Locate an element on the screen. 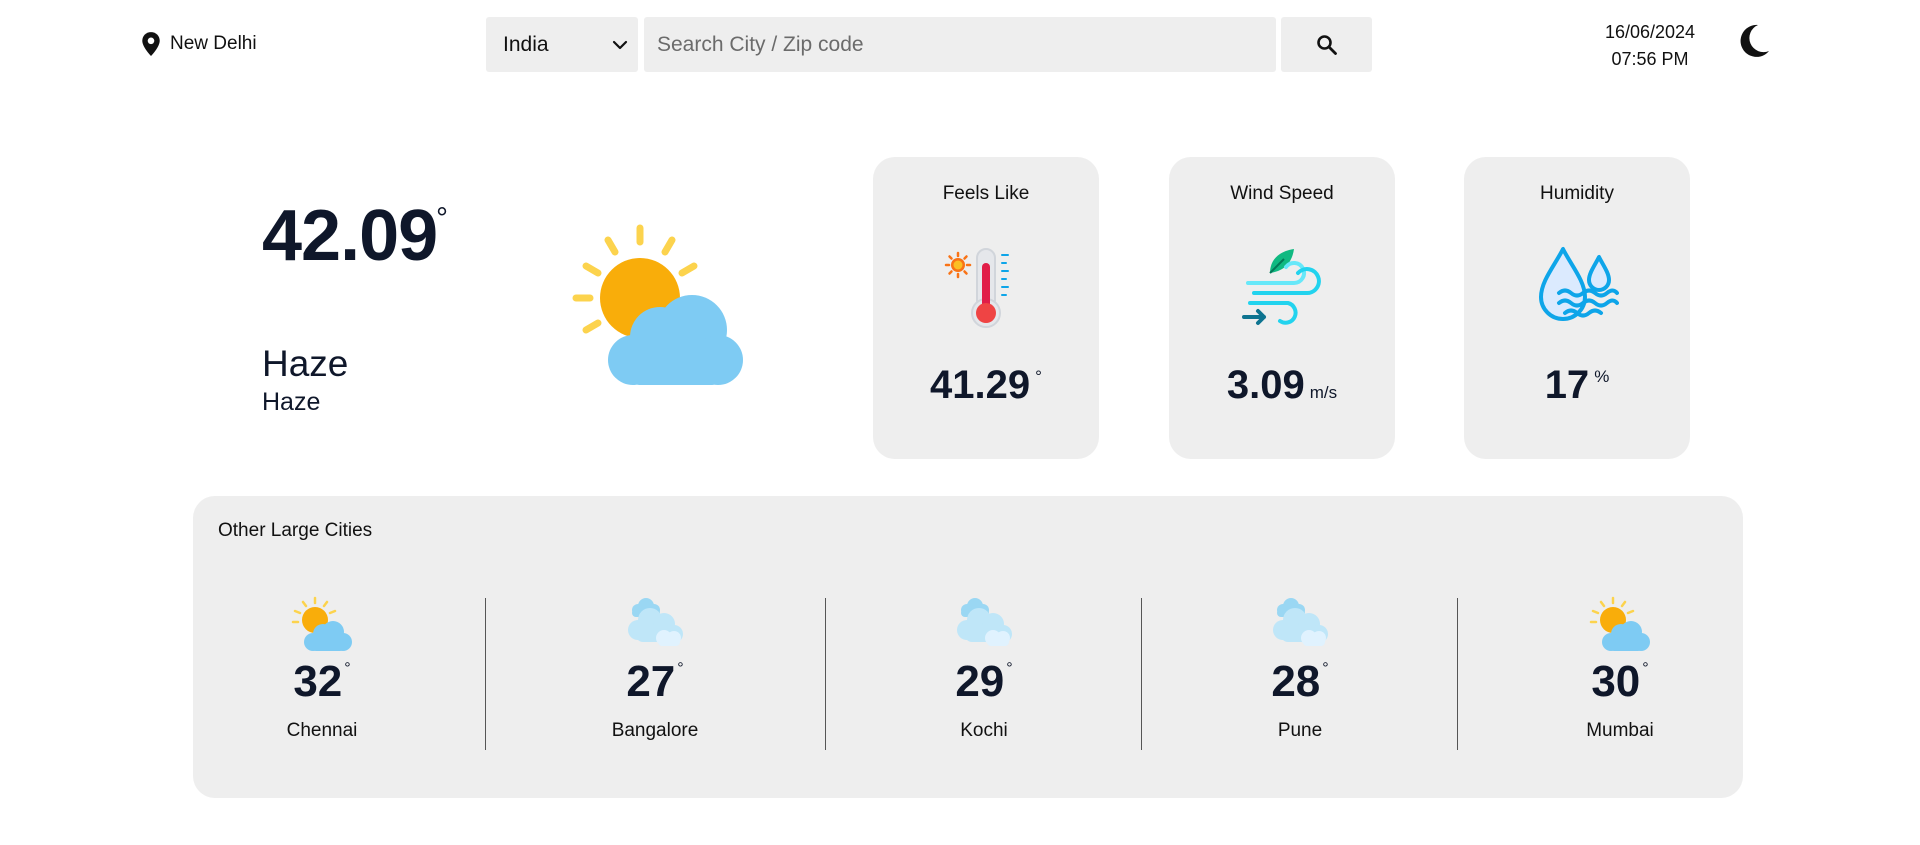 This screenshot has width=1920, height=845. city-temp-group: 27 ° is located at coordinates (655, 682).